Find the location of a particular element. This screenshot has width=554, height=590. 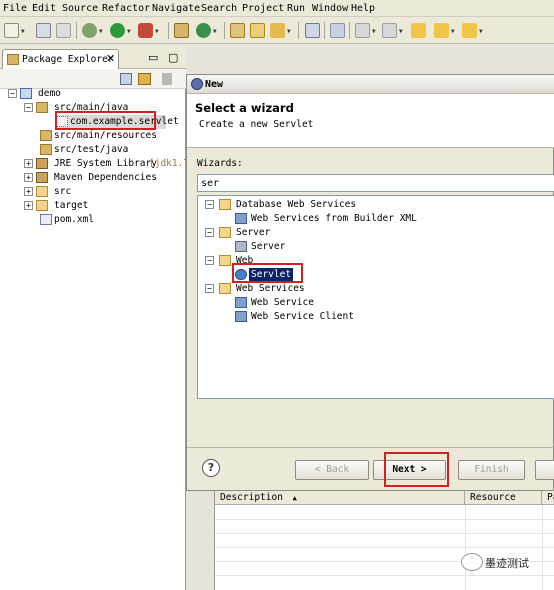

menu-source: Source is located at coordinates (80, 8).